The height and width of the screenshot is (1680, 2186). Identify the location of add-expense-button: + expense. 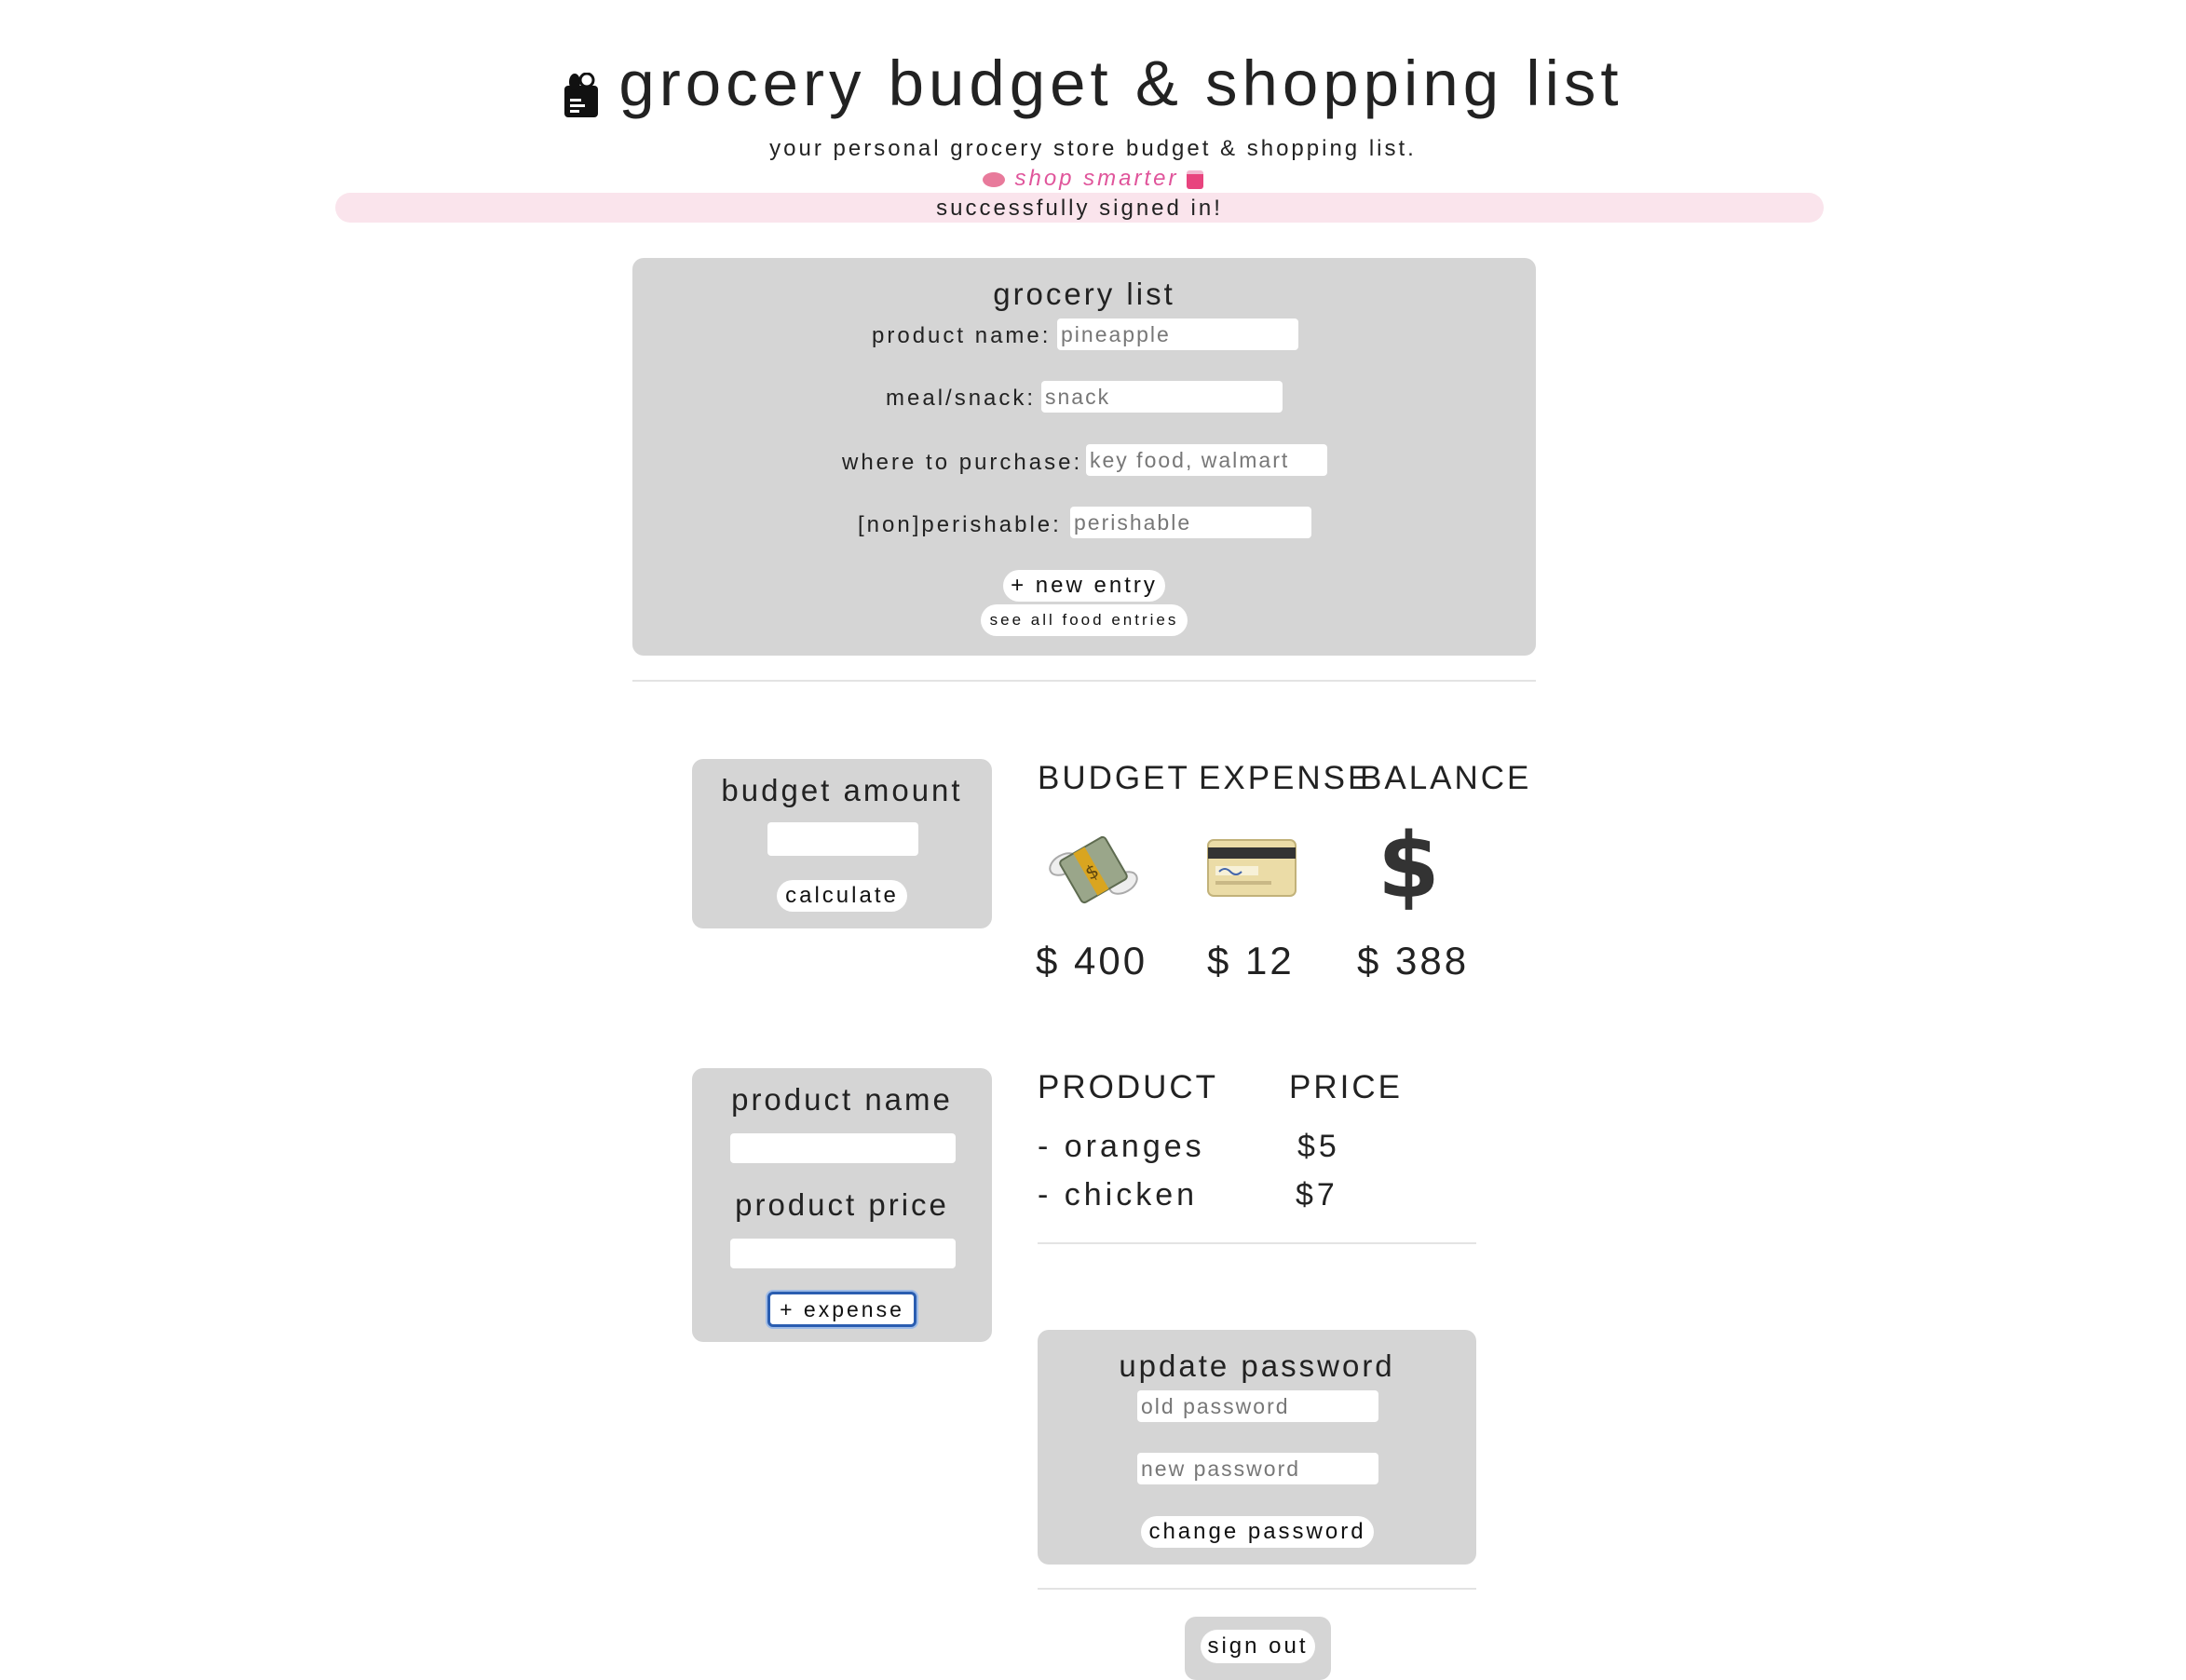
(841, 1309).